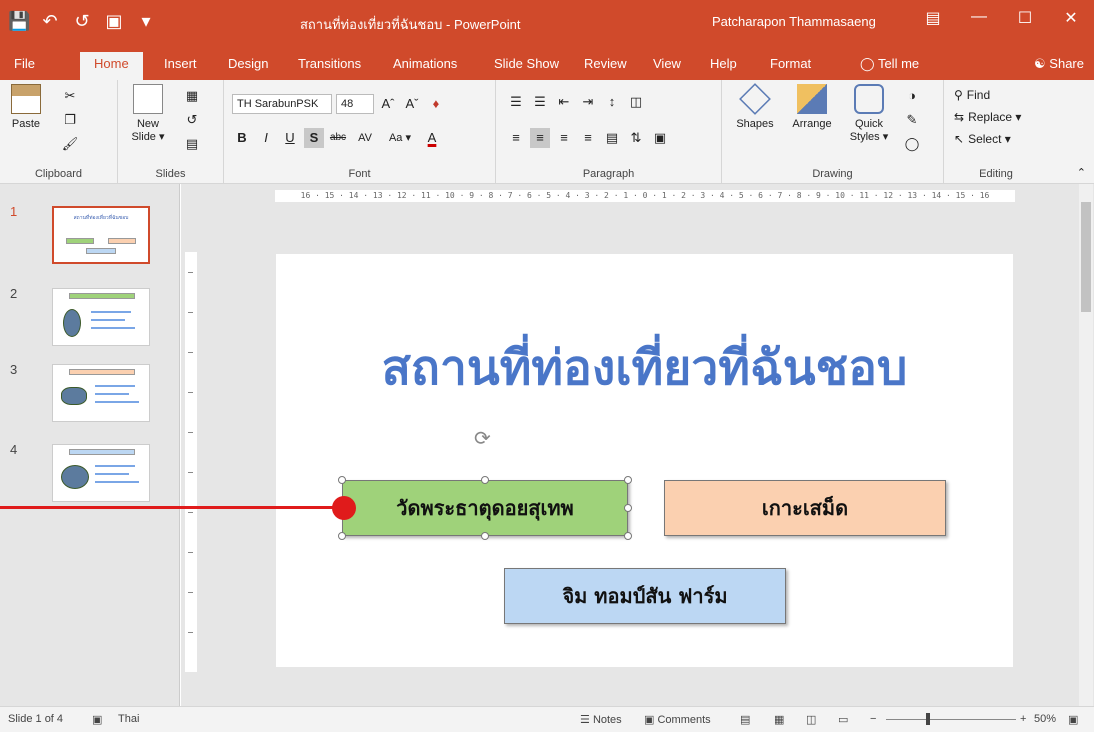  Describe the element at coordinates (114, 21) in the screenshot. I see `present-icon: ▣` at that location.